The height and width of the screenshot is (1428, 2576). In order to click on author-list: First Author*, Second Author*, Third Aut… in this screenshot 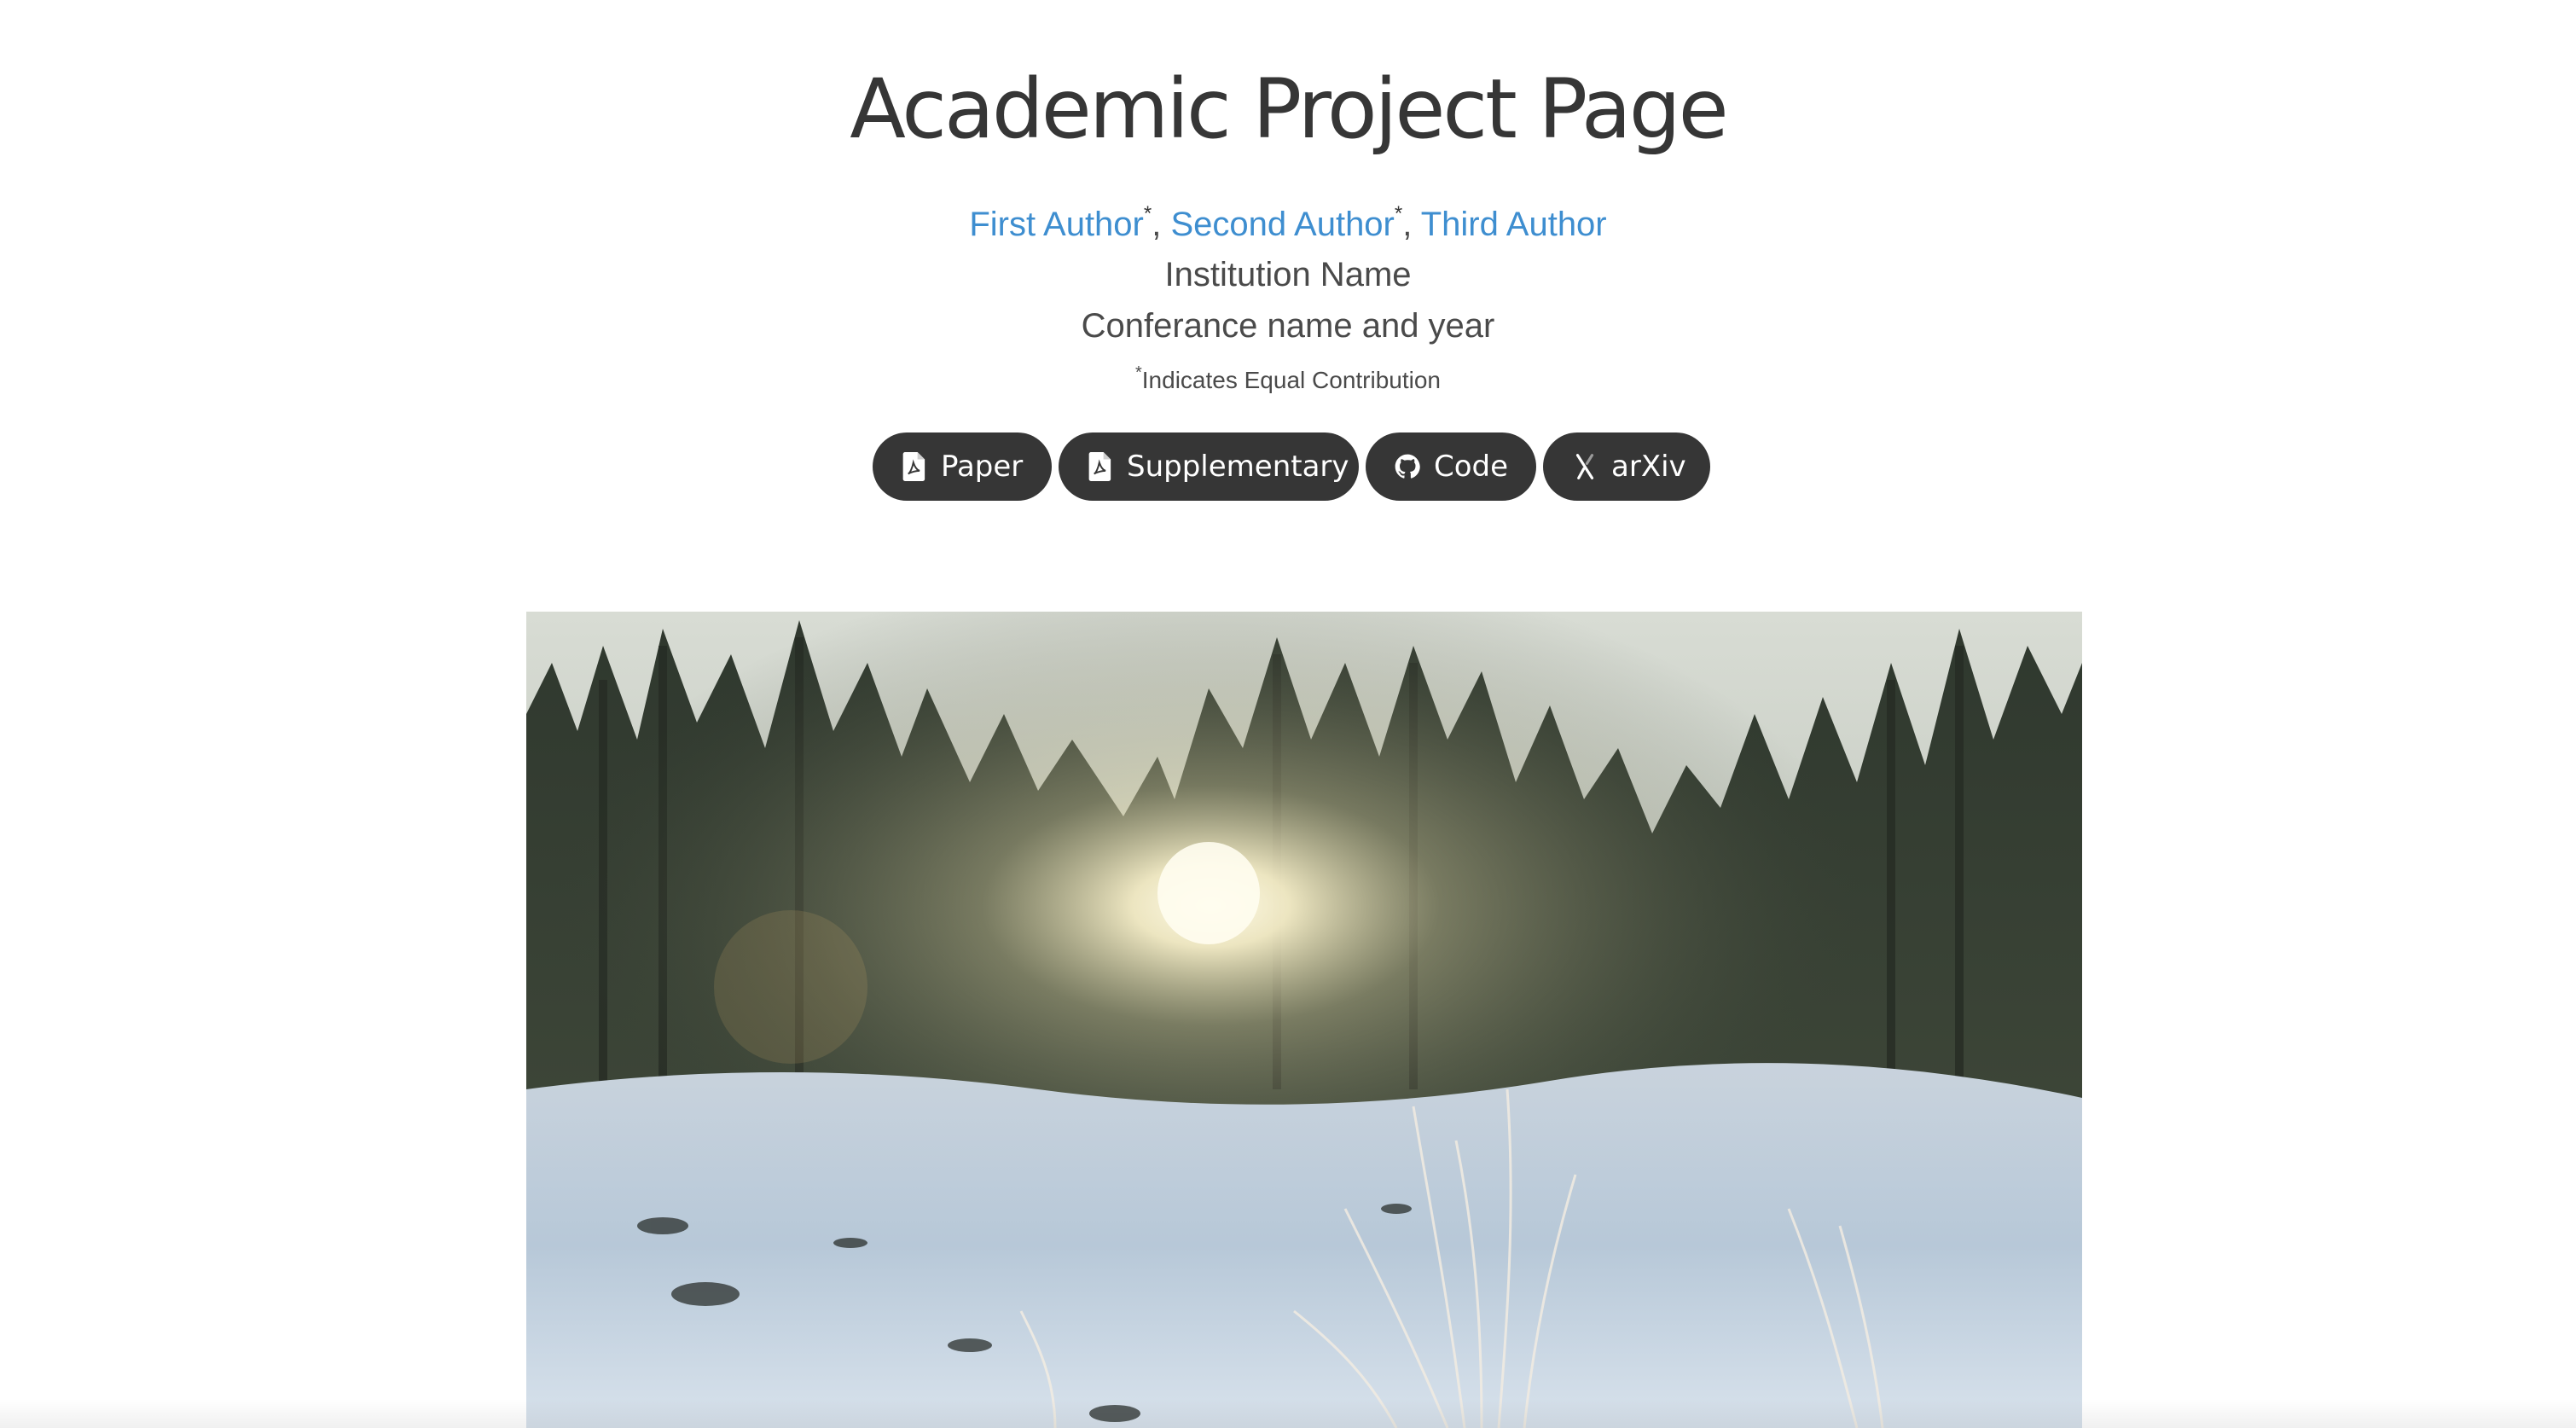, I will do `click(1288, 224)`.